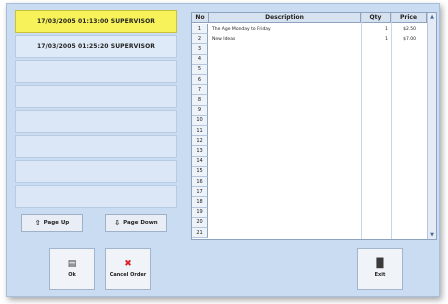 This screenshot has width=448, height=304. Describe the element at coordinates (200, 18) in the screenshot. I see `column-header-no: No` at that location.